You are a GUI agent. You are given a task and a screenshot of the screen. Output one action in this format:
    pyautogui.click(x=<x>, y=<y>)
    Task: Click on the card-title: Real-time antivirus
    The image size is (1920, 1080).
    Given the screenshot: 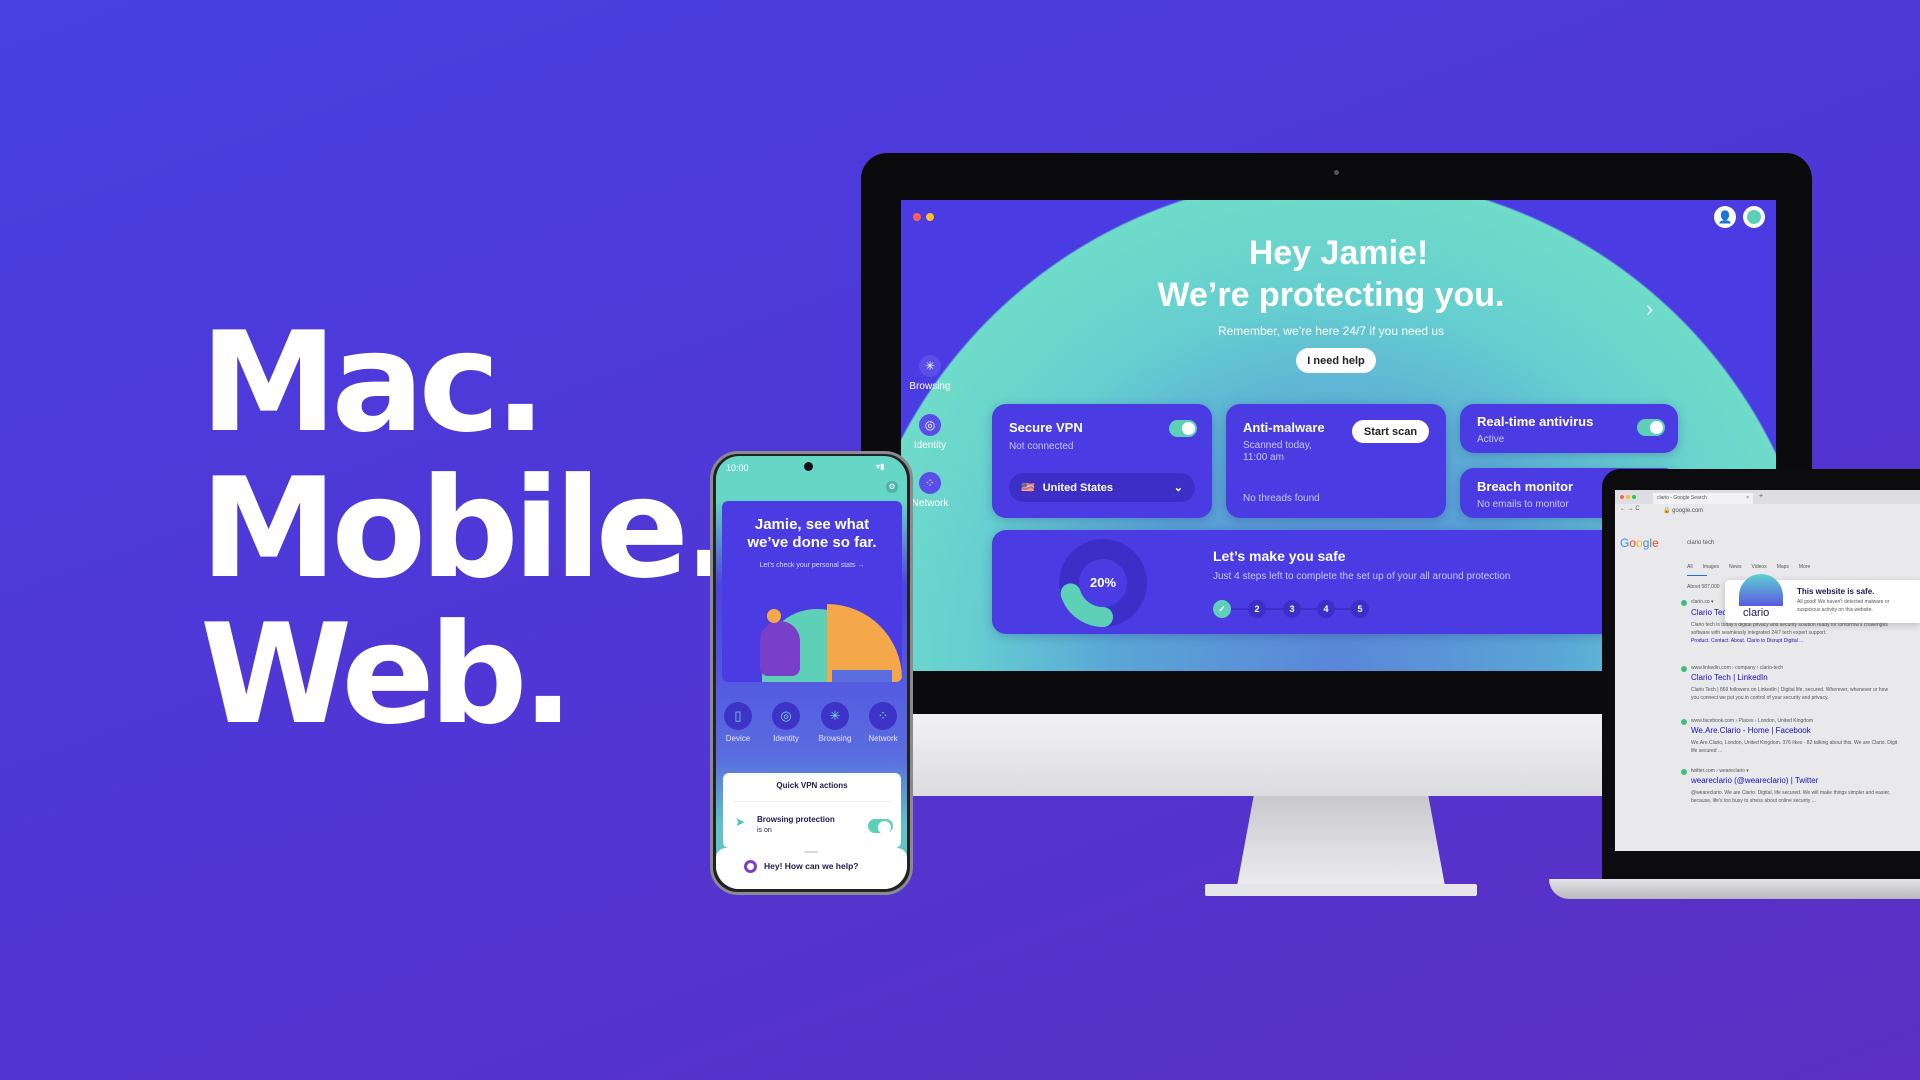 What is the action you would take?
    pyautogui.click(x=1535, y=421)
    